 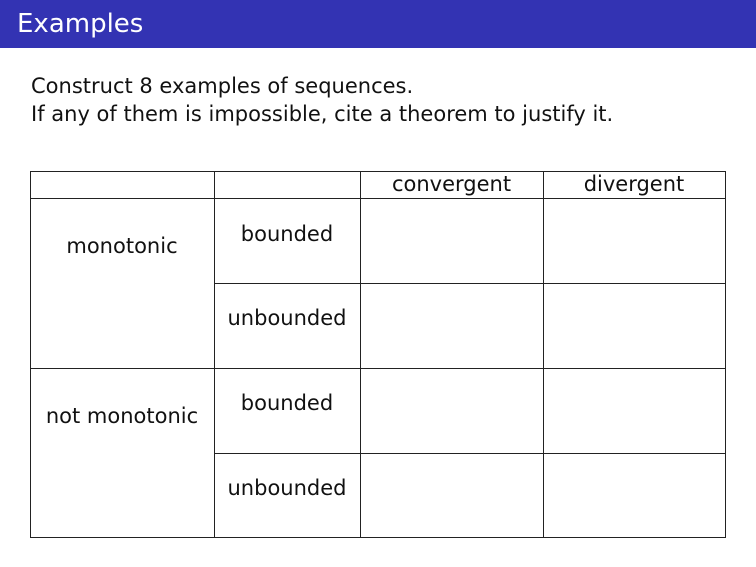 I want to click on column-header-divergent: divergent, so click(x=634, y=184).